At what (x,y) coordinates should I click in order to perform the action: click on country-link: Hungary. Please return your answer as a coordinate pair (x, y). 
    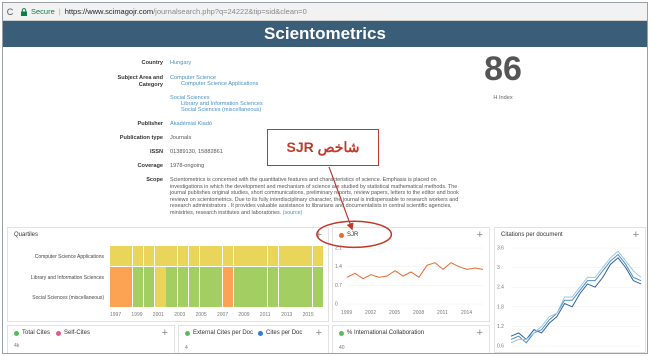
    Looking at the image, I should click on (180, 63).